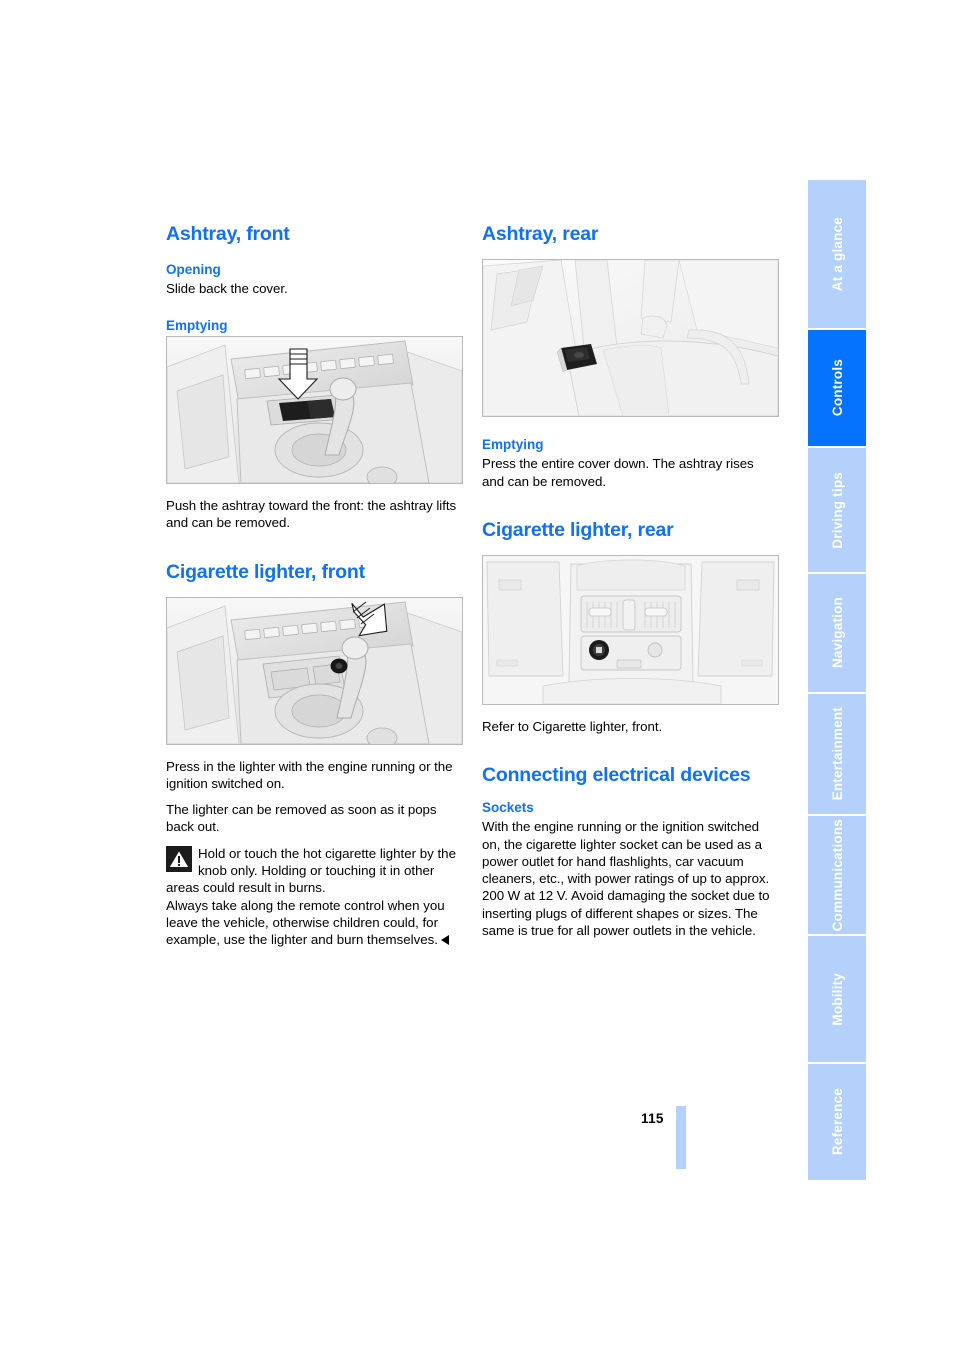  What do you see at coordinates (578, 529) in the screenshot?
I see `heading-cigarette-lighter-rear: Cigarette lighter, rear` at bounding box center [578, 529].